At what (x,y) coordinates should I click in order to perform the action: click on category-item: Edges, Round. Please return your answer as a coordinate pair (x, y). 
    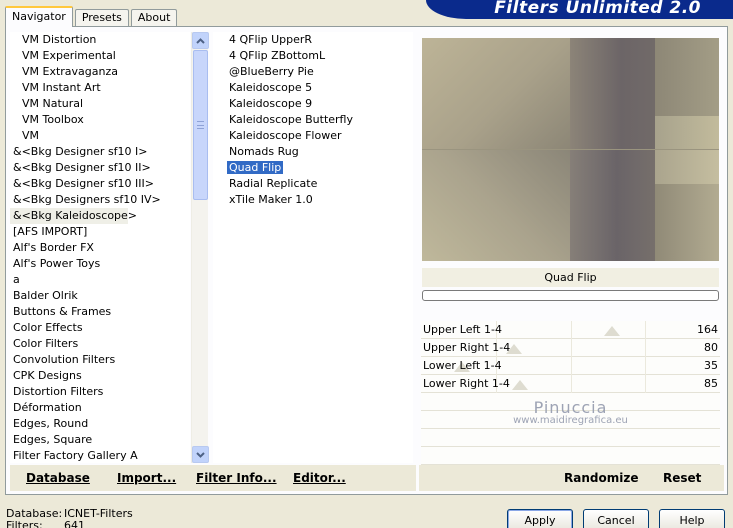
    Looking at the image, I should click on (100, 424).